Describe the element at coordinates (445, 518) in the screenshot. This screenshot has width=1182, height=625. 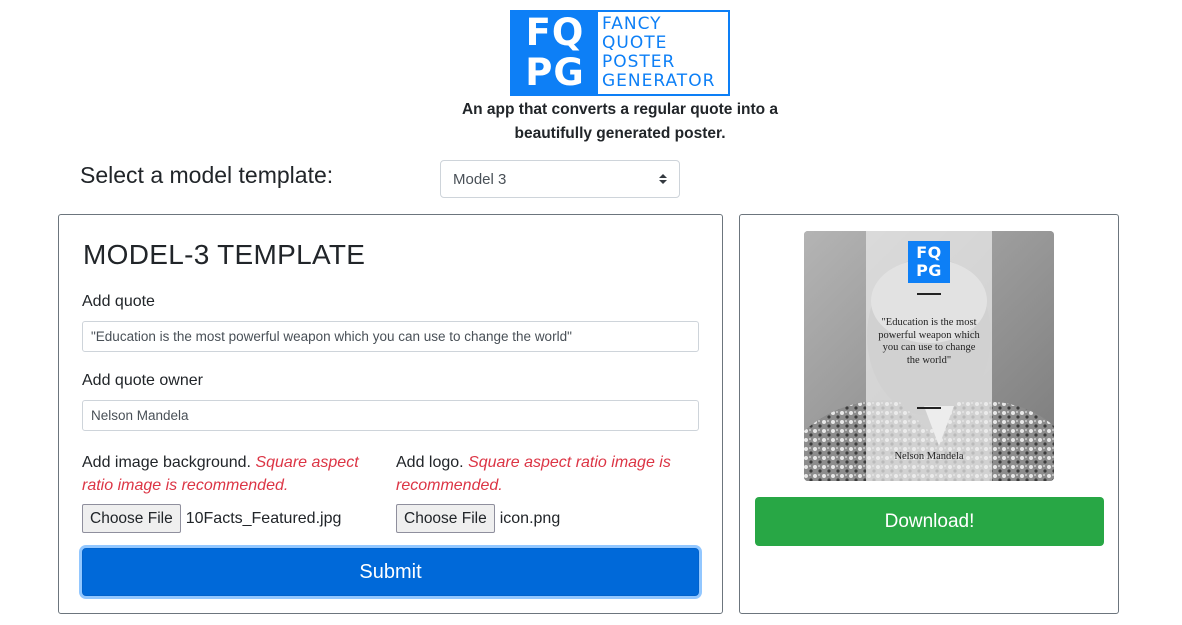
I see `logo-choose-file-button: Choose File` at that location.